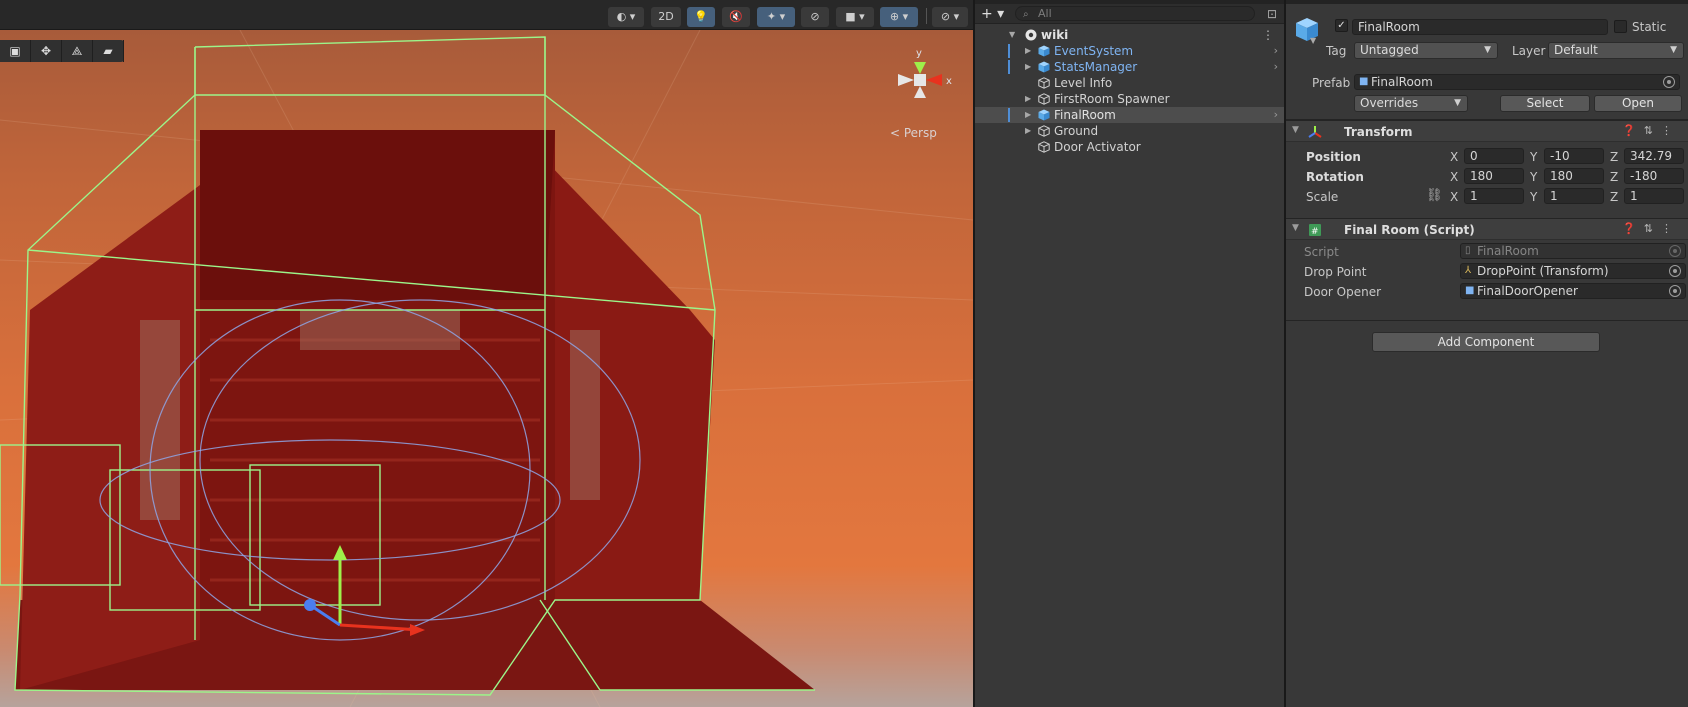 The image size is (1688, 707). I want to click on rotation-y-field: 180, so click(1574, 176).